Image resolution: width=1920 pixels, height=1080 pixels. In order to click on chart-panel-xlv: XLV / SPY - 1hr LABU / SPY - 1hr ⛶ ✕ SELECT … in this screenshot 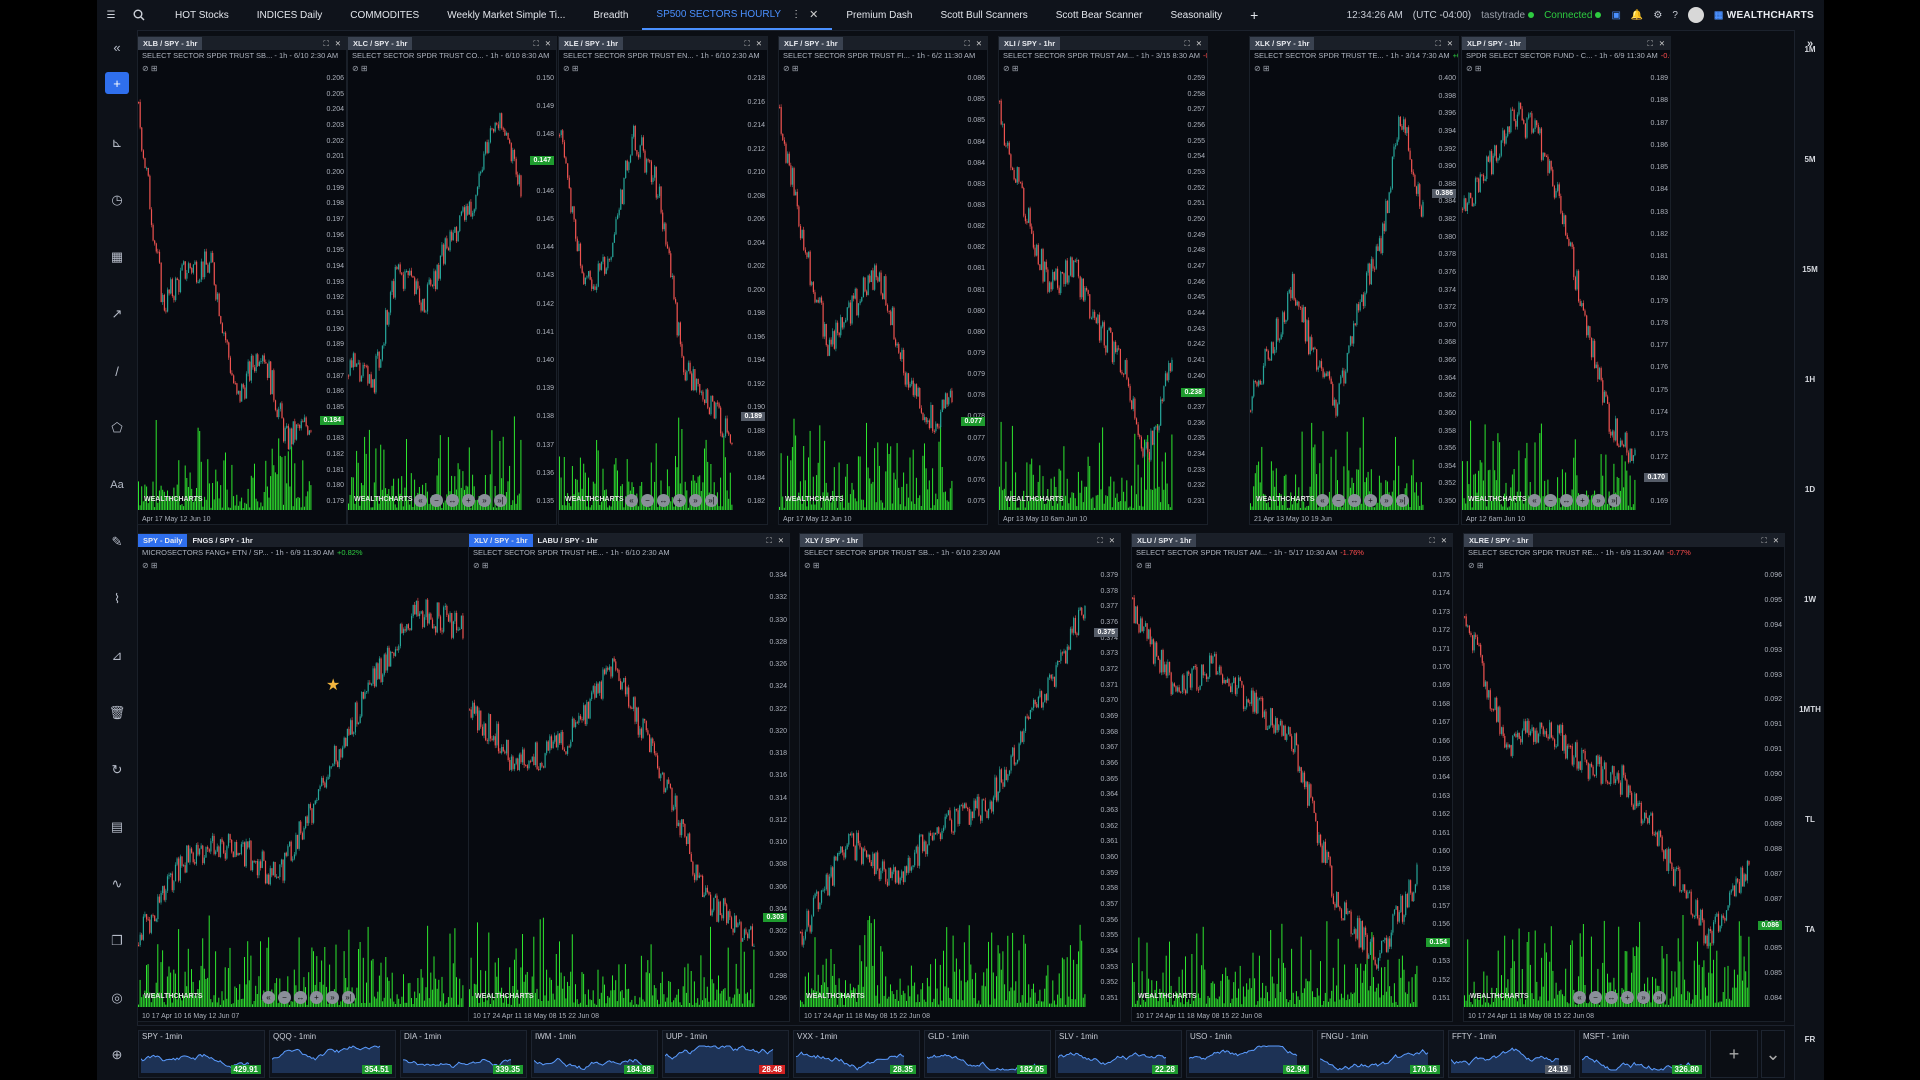, I will do `click(629, 777)`.